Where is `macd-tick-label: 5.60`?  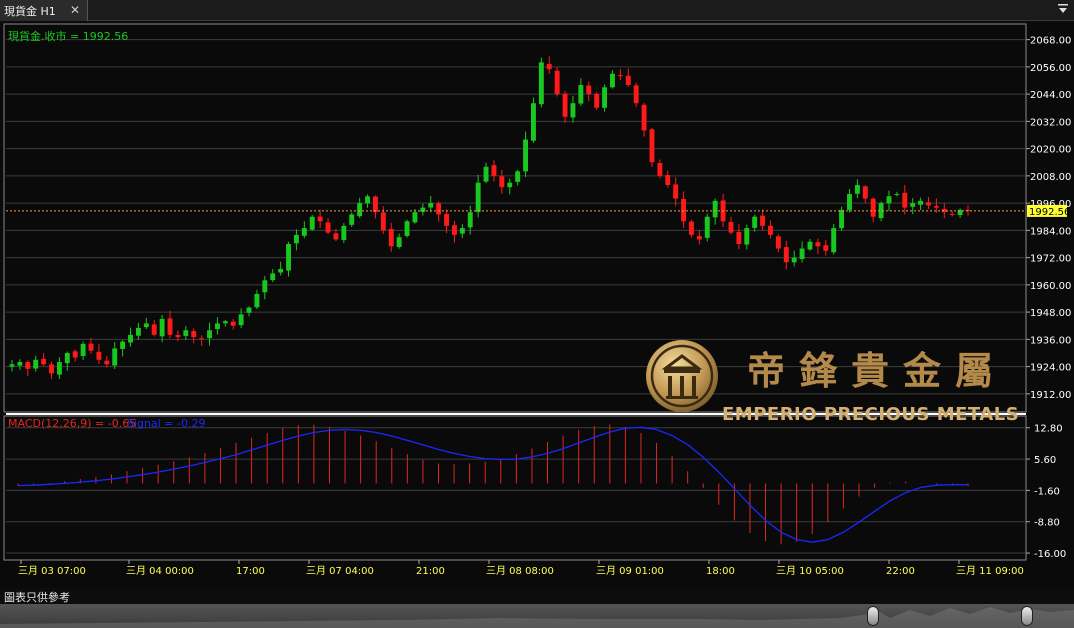 macd-tick-label: 5.60 is located at coordinates (1045, 460).